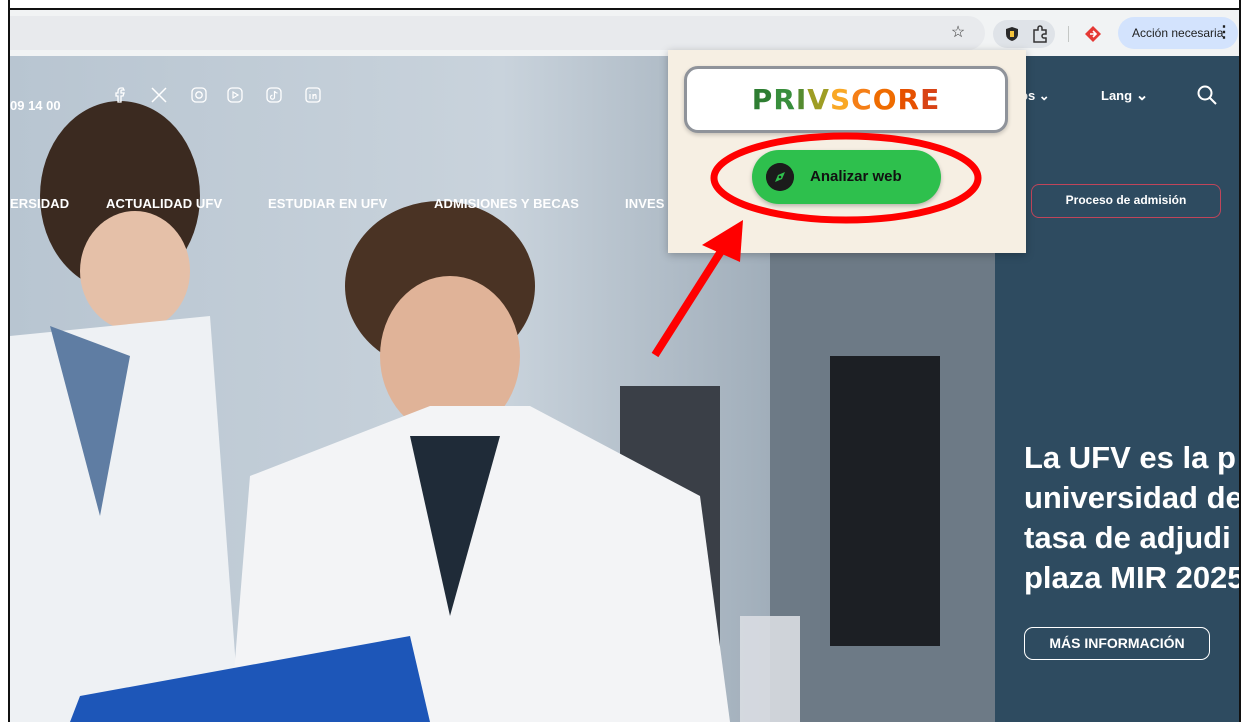  Describe the element at coordinates (1224, 33) in the screenshot. I see `kebab-menu-icon: ⋮` at that location.